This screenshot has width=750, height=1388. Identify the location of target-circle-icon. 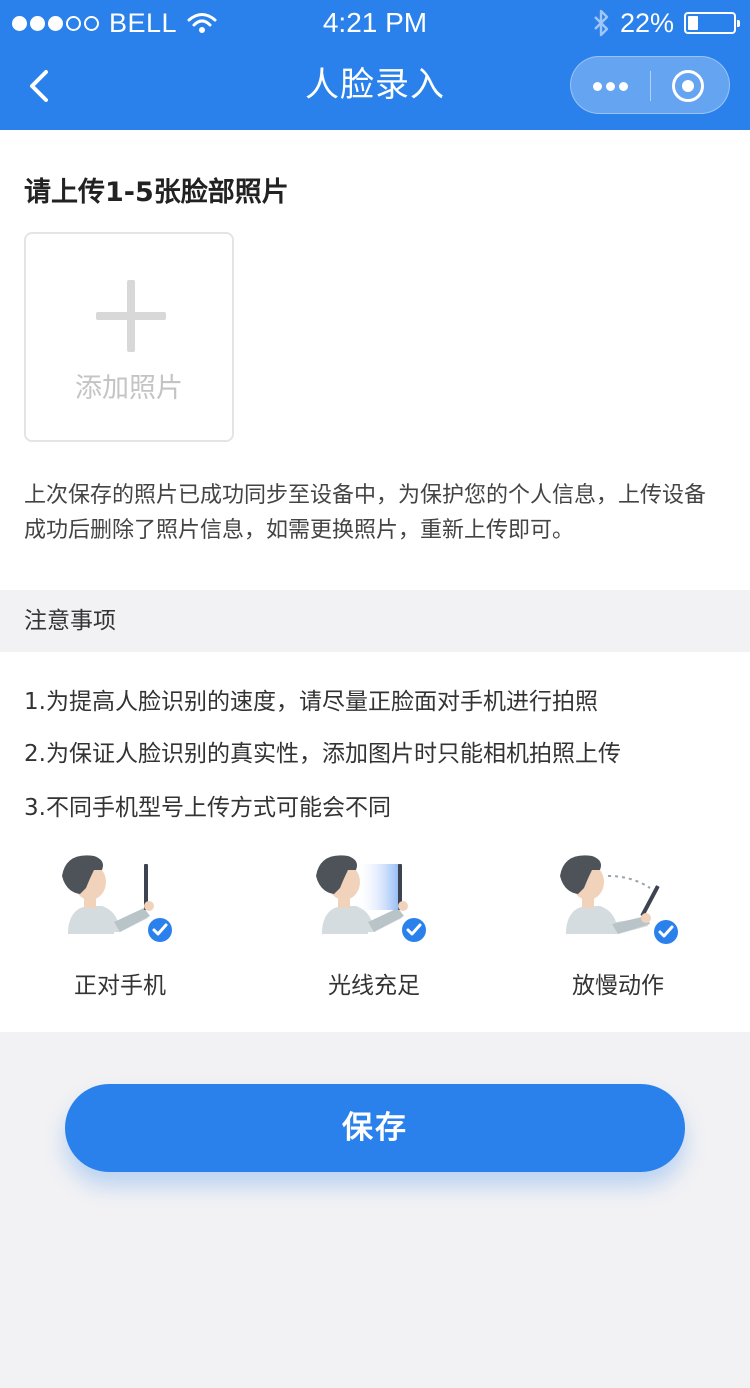
(688, 86).